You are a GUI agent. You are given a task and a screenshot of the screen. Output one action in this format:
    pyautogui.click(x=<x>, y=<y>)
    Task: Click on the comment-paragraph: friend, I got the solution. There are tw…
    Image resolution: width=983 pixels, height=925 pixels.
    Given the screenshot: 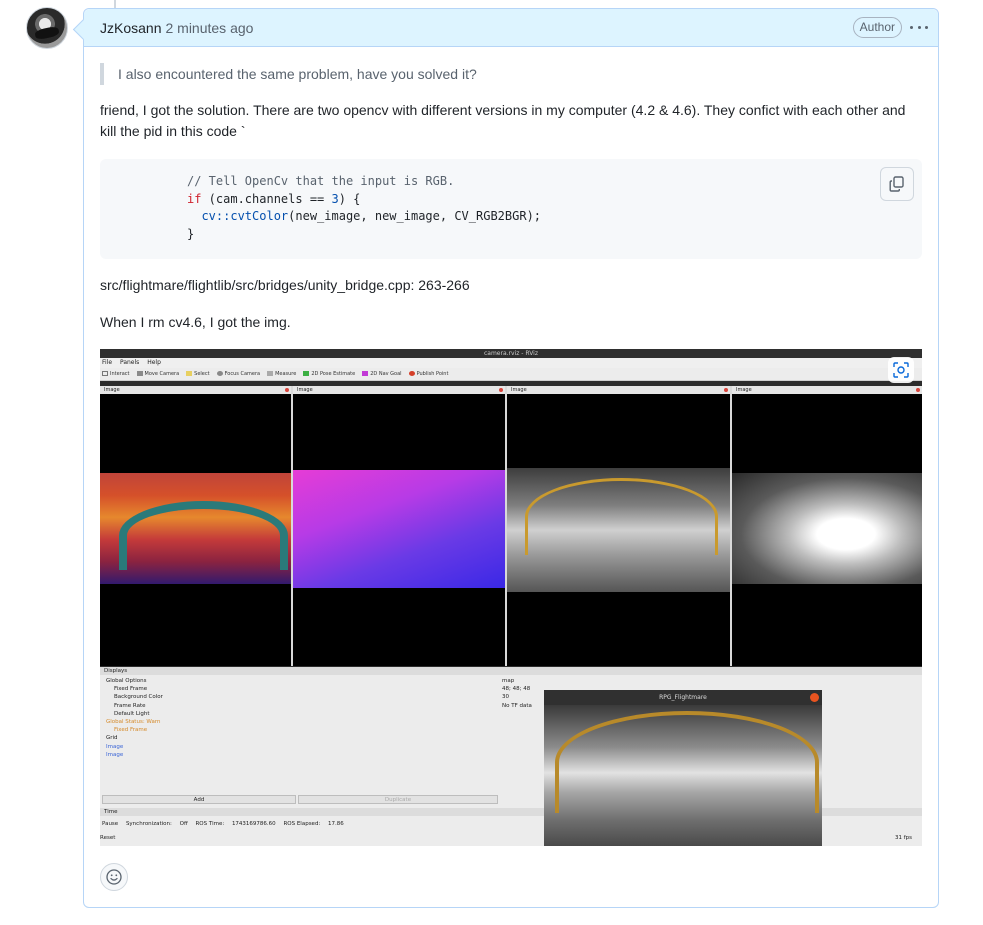 What is the action you would take?
    pyautogui.click(x=503, y=120)
    